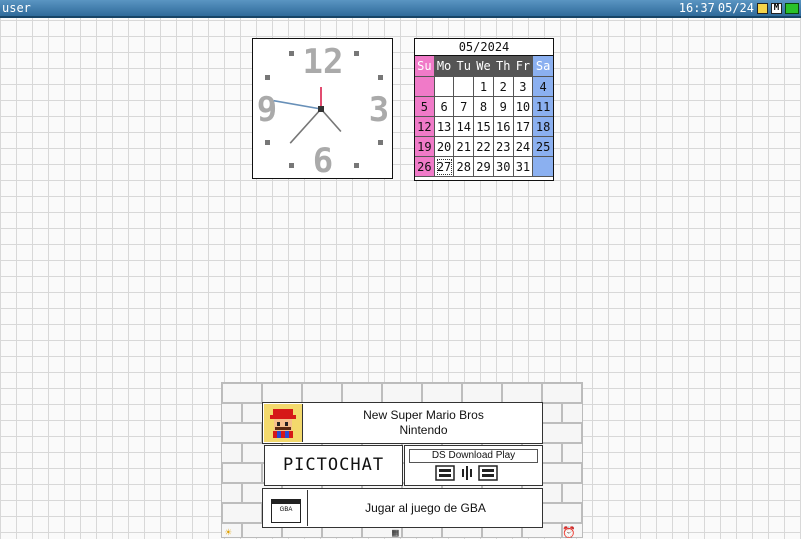  What do you see at coordinates (395, 532) in the screenshot?
I see `settings-icon: ▦` at bounding box center [395, 532].